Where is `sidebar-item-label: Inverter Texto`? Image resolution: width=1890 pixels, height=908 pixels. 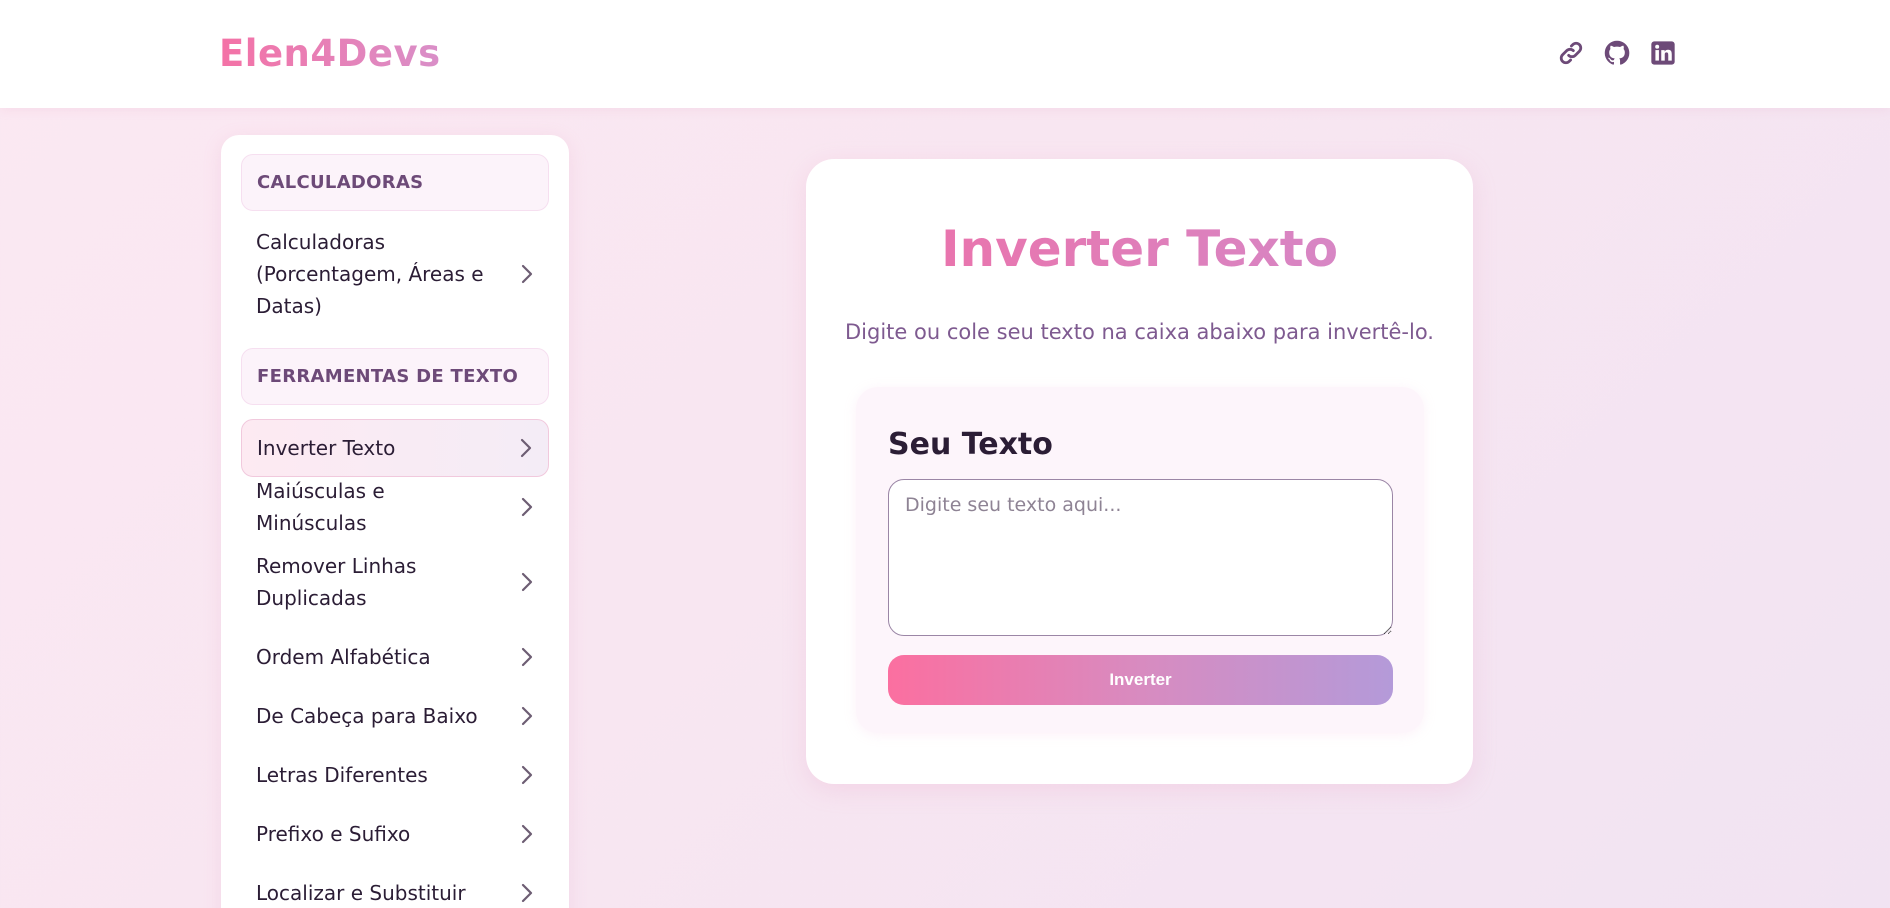
sidebar-item-label: Inverter Texto is located at coordinates (326, 448).